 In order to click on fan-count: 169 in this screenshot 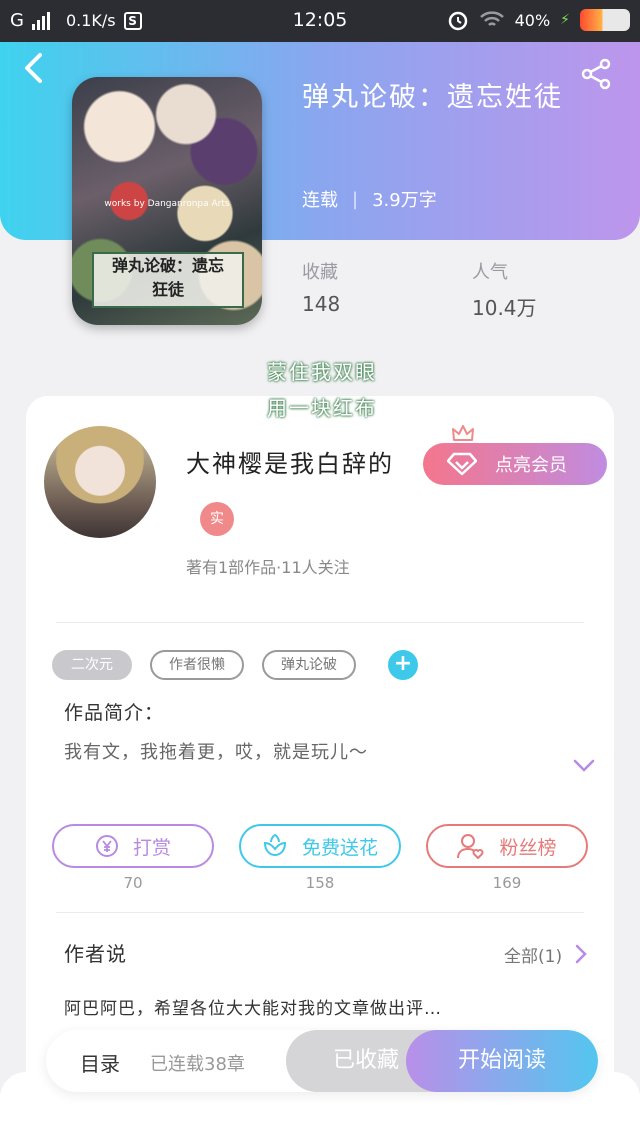, I will do `click(507, 883)`.